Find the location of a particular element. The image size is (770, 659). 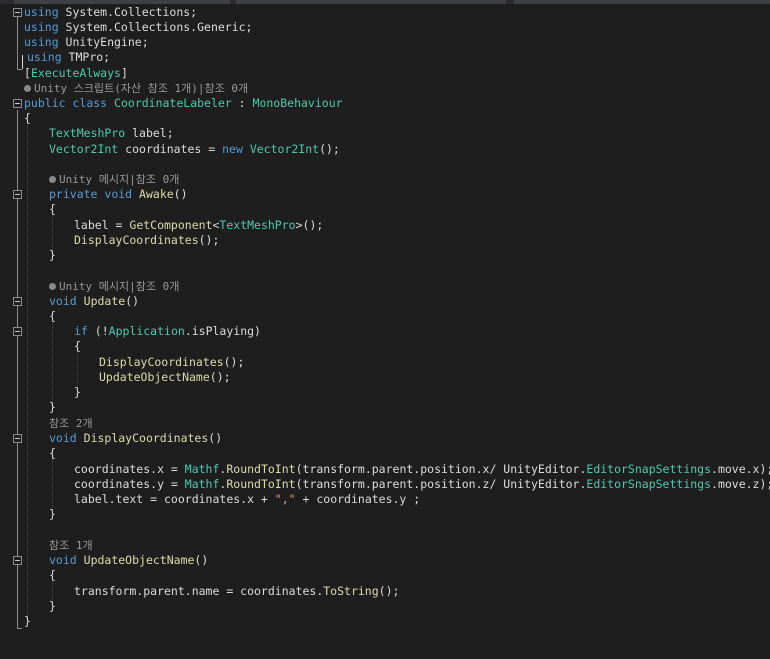

keyword: class is located at coordinates (90, 103).